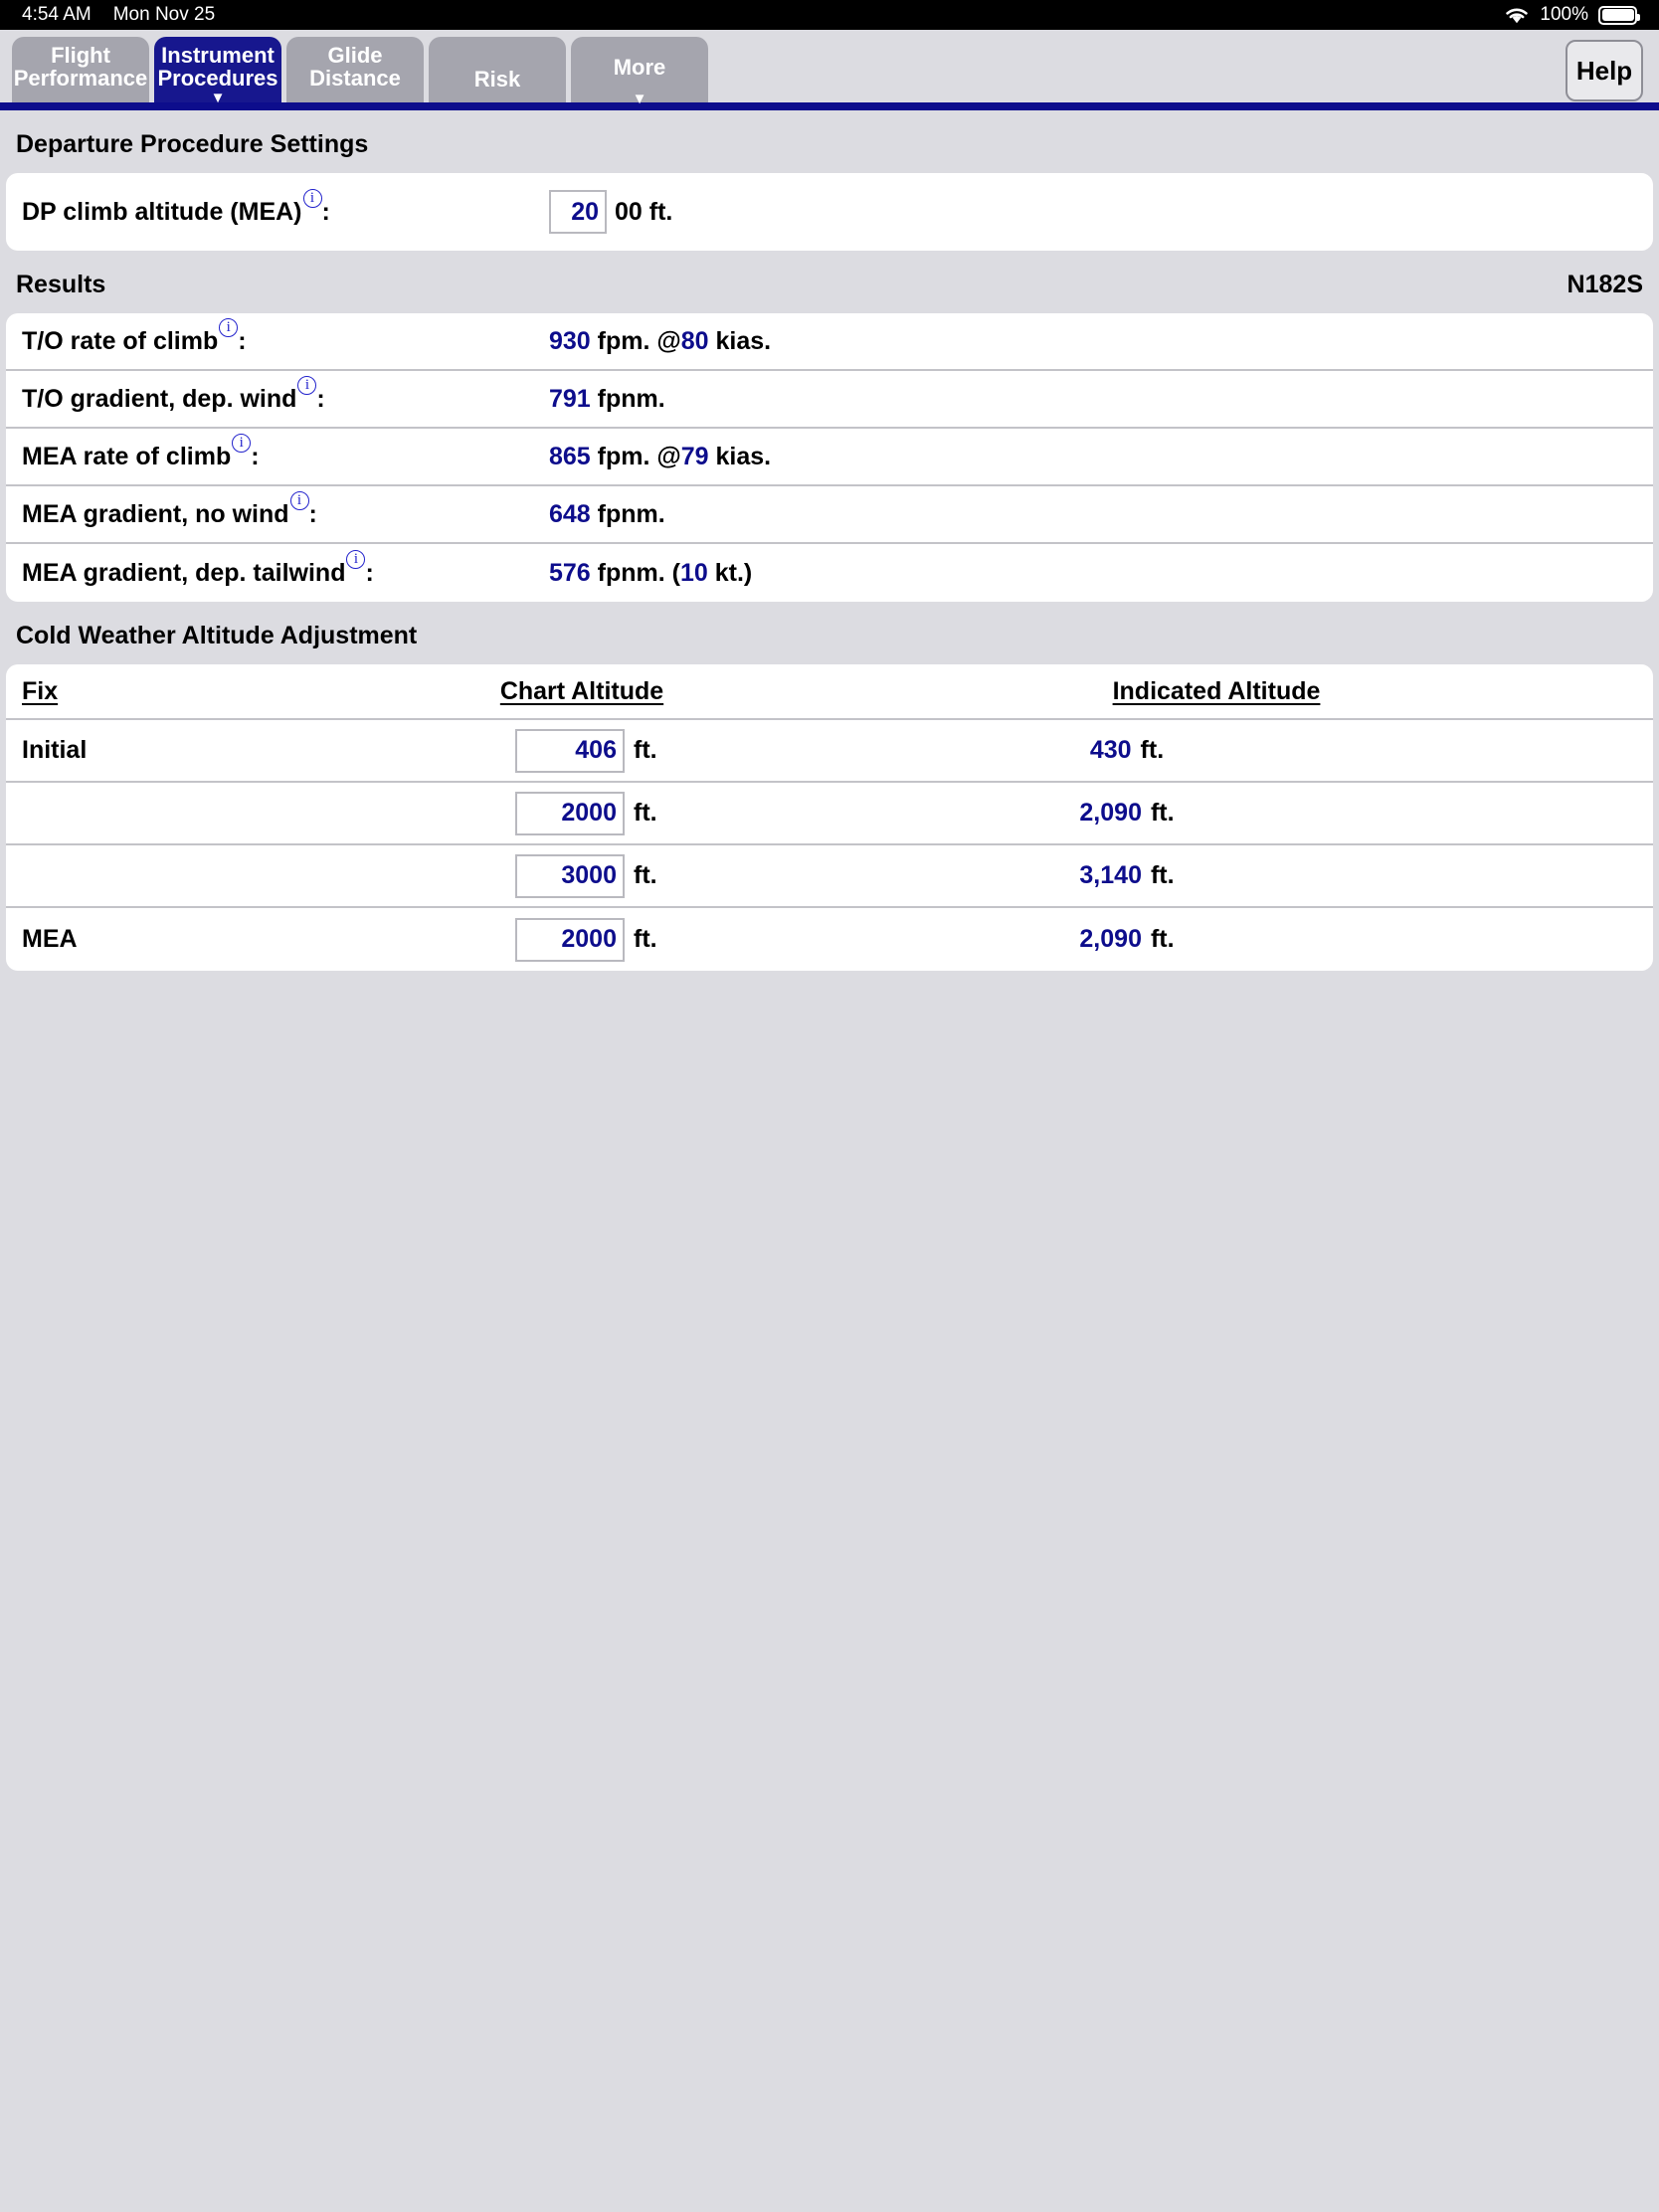 The image size is (1659, 2212). I want to click on table-row: MEA 2000 ft. 2,090 ft., so click(829, 939).